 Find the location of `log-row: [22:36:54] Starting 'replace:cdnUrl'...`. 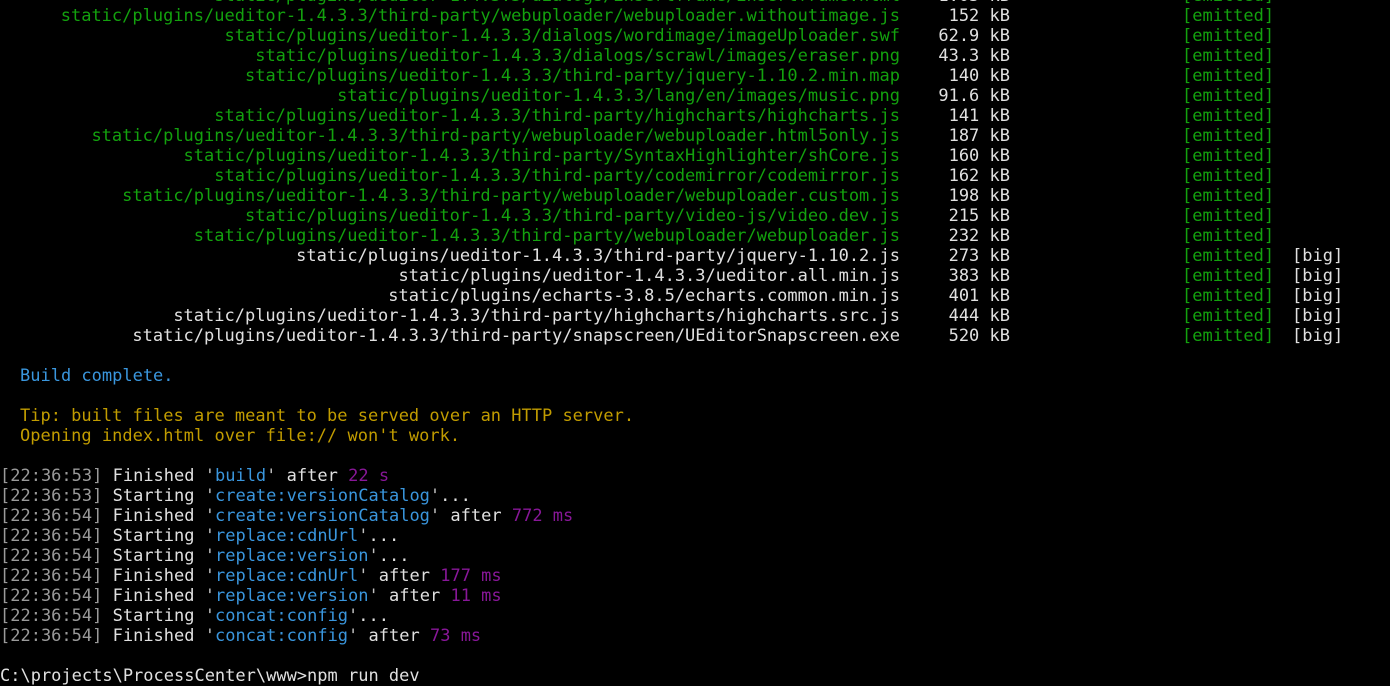

log-row: [22:36:54] Starting 'replace:cdnUrl'... is located at coordinates (200, 536).